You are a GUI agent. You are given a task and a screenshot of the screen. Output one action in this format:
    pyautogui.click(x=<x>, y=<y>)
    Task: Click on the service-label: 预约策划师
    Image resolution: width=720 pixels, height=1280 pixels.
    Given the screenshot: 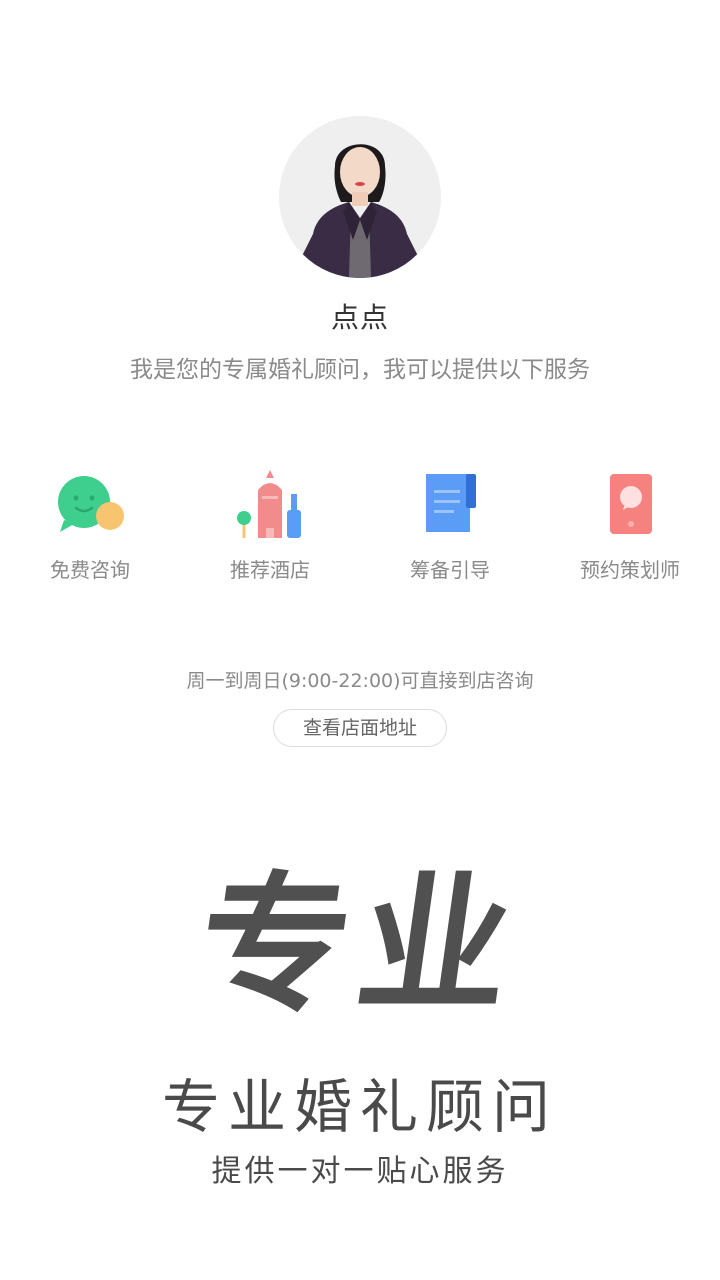 What is the action you would take?
    pyautogui.click(x=630, y=570)
    